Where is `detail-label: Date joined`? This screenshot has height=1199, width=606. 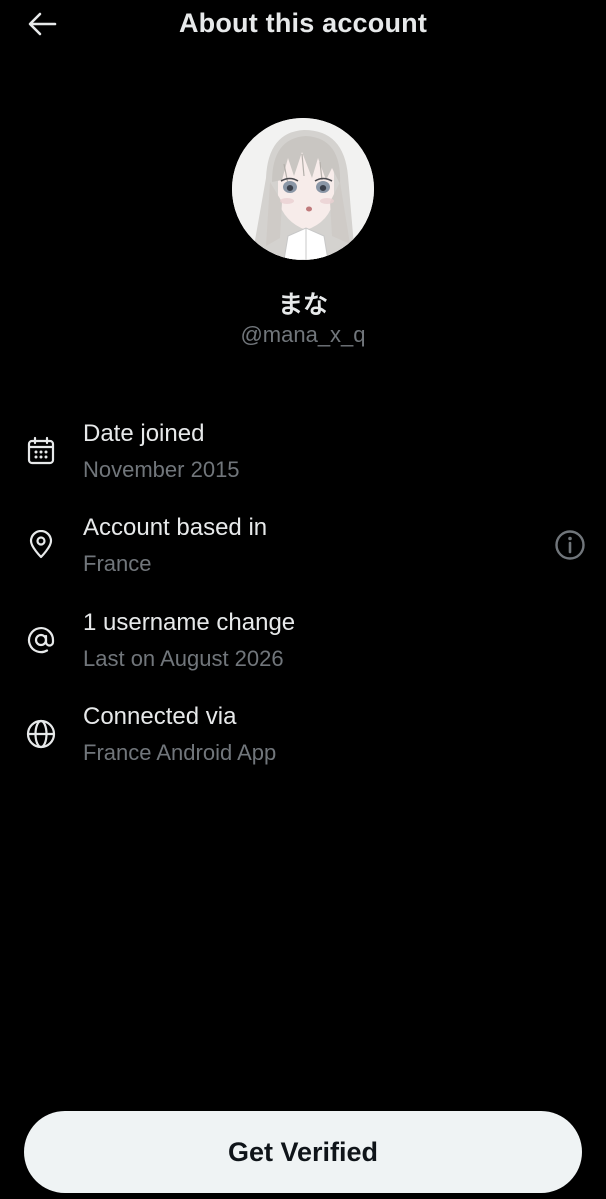 detail-label: Date joined is located at coordinates (144, 433).